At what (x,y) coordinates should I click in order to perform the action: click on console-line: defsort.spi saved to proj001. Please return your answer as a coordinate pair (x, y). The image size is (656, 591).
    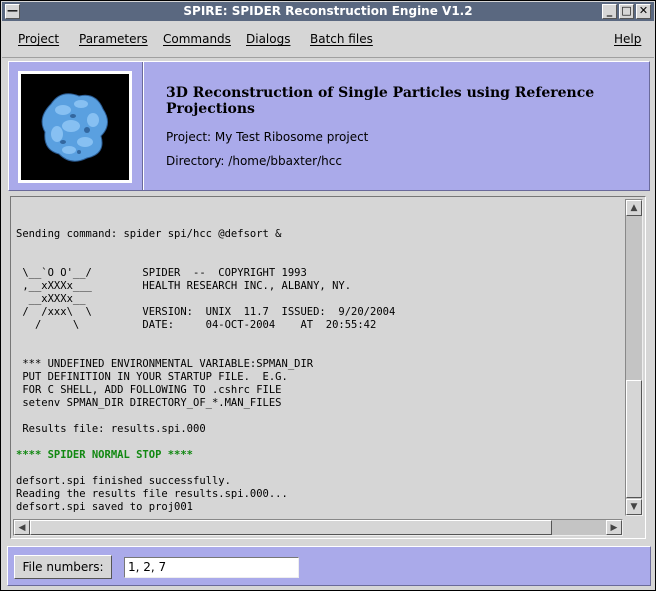
    Looking at the image, I should click on (105, 507).